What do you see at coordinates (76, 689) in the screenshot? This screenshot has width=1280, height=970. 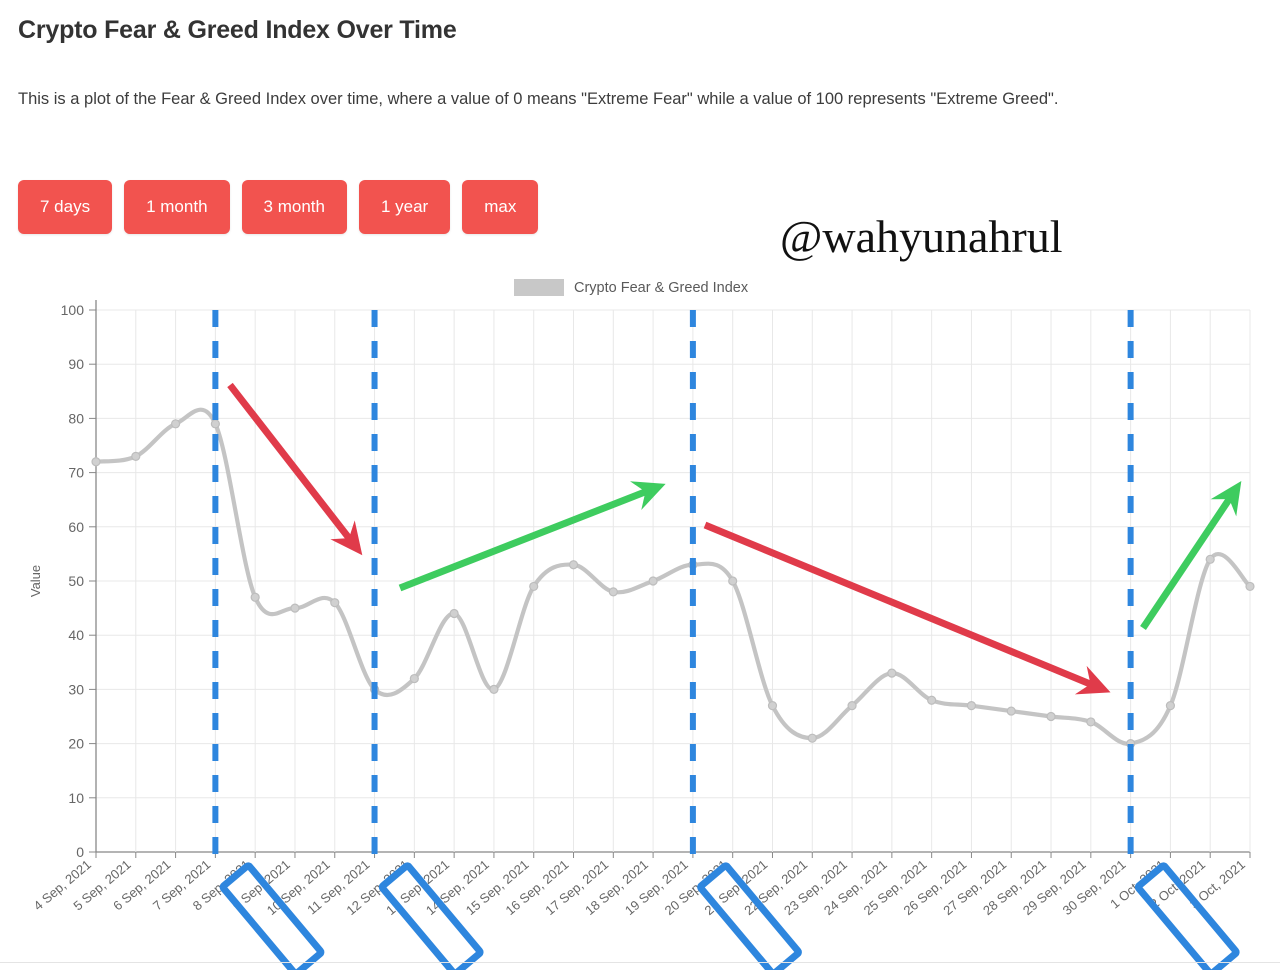 I see `y-axis-tick-label: 30` at bounding box center [76, 689].